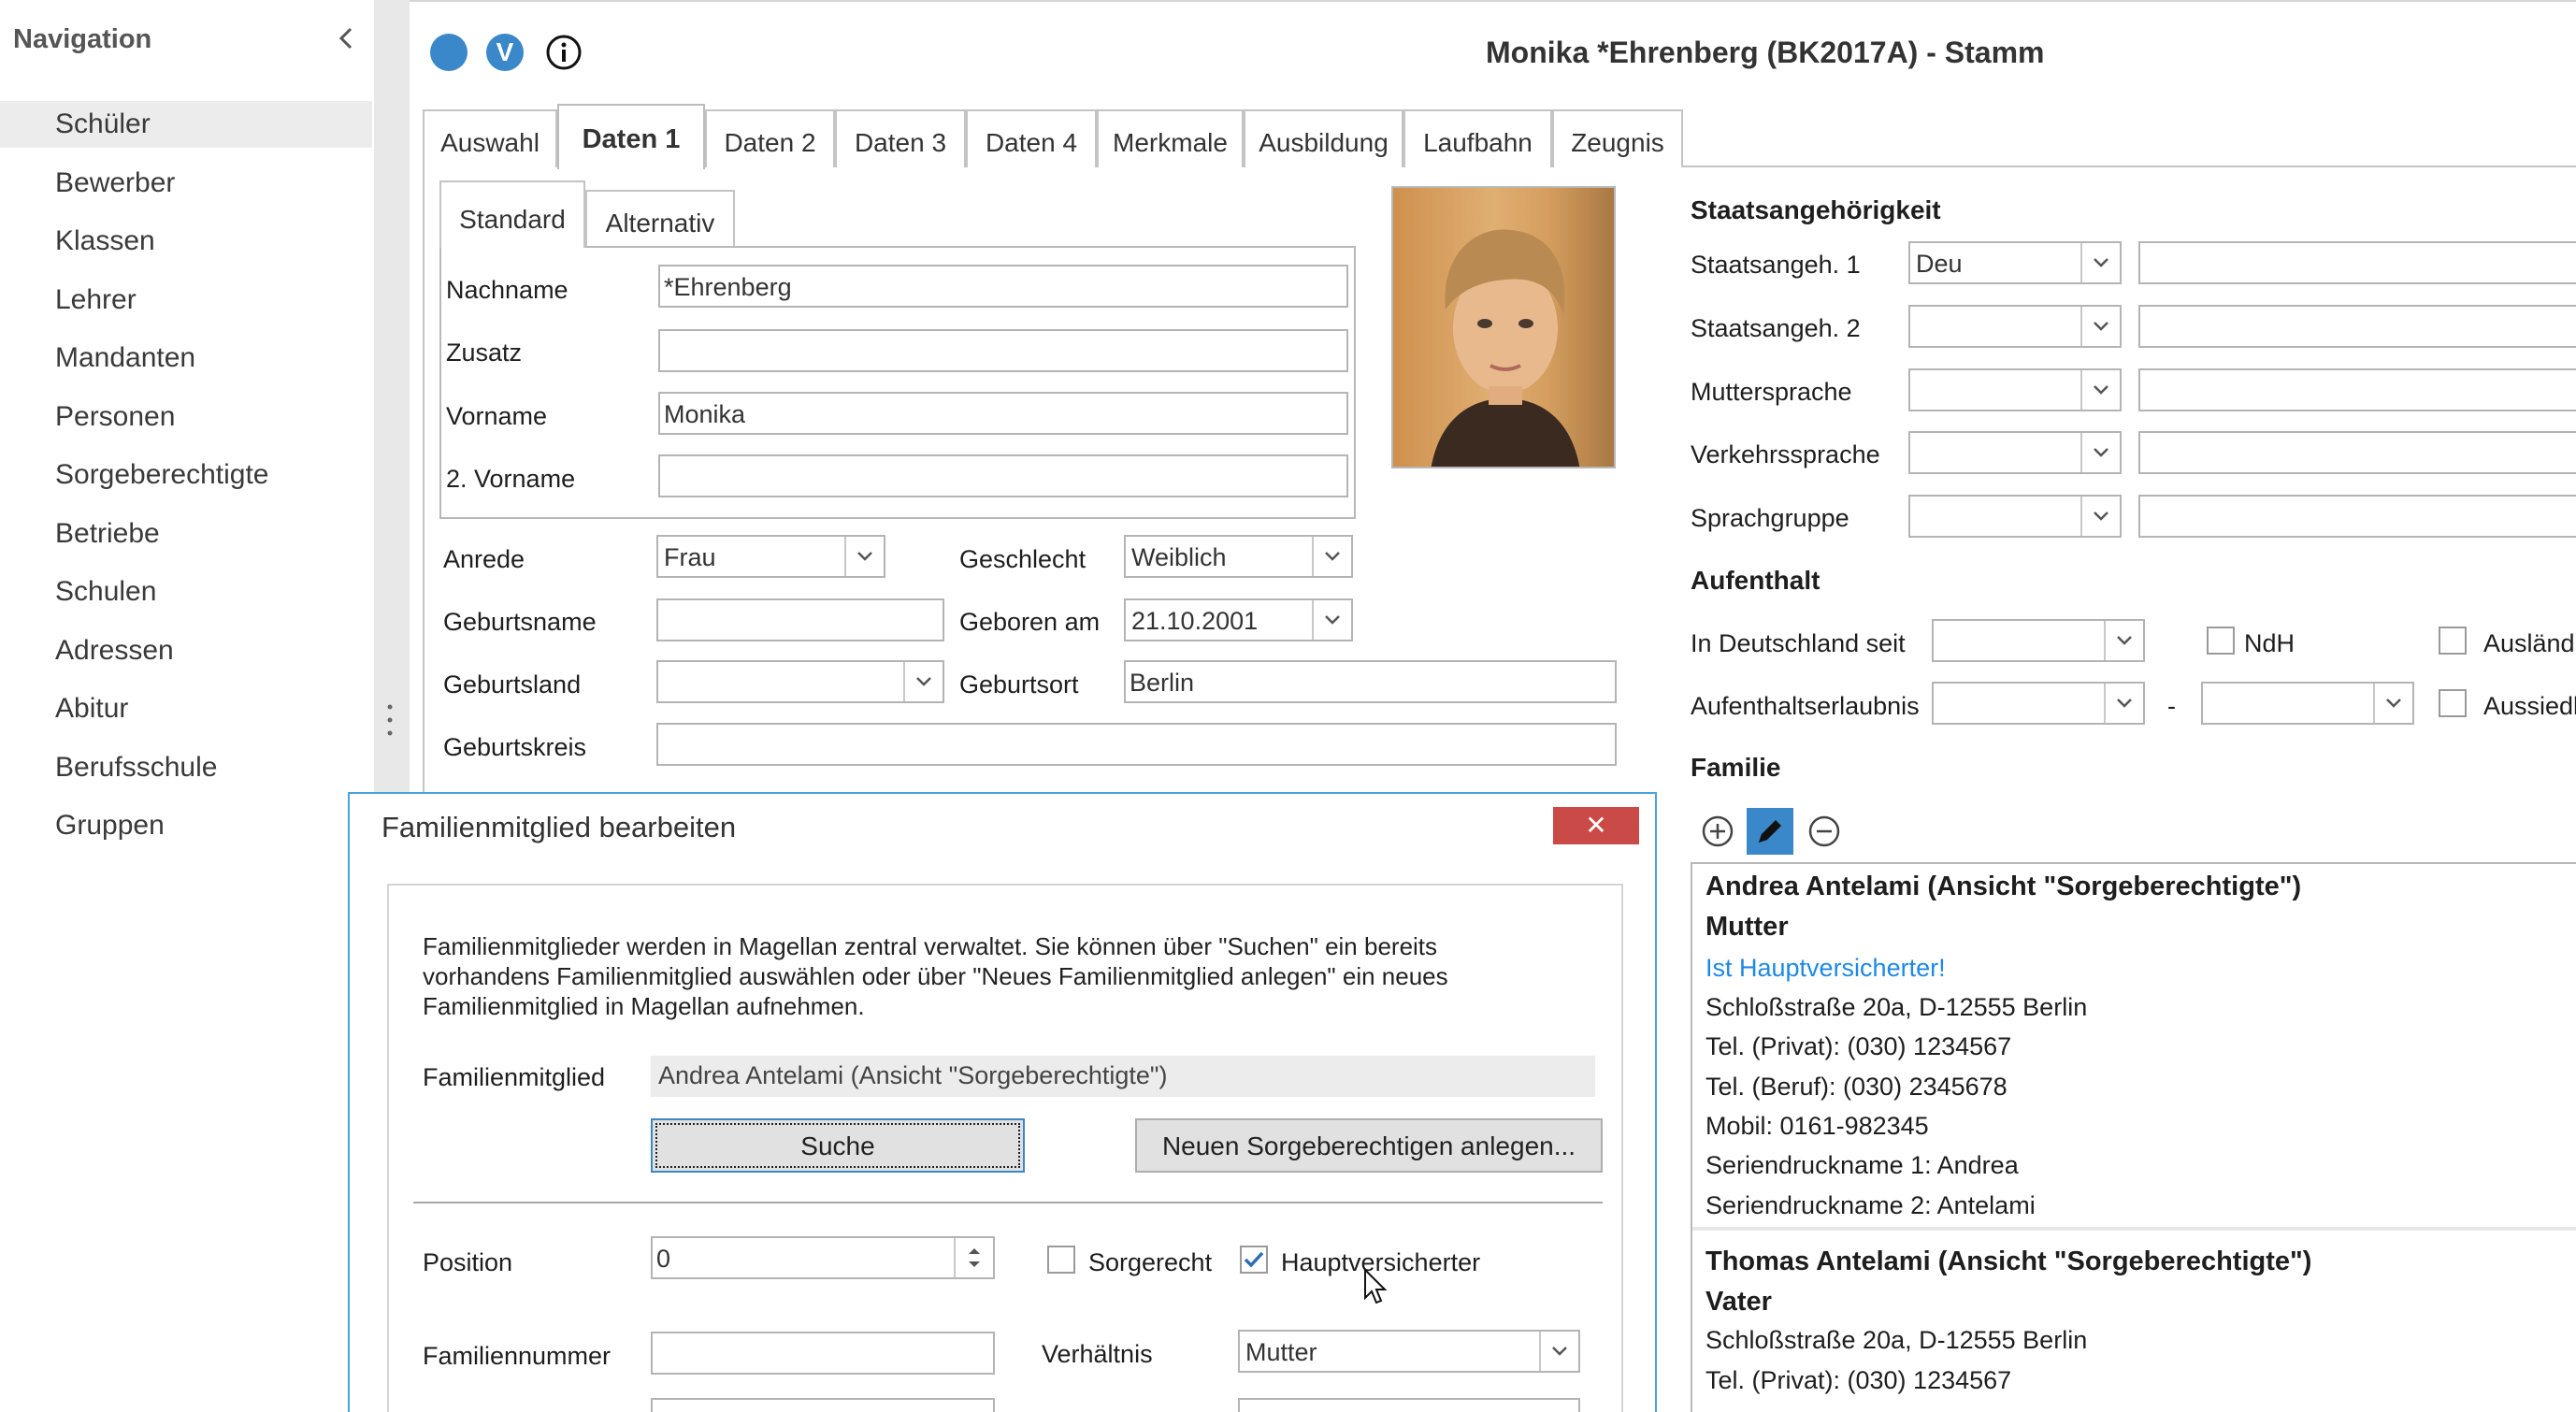 The height and width of the screenshot is (1412, 2576). Describe the element at coordinates (1032, 138) in the screenshot. I see `tab-daten-4: Daten 4` at that location.